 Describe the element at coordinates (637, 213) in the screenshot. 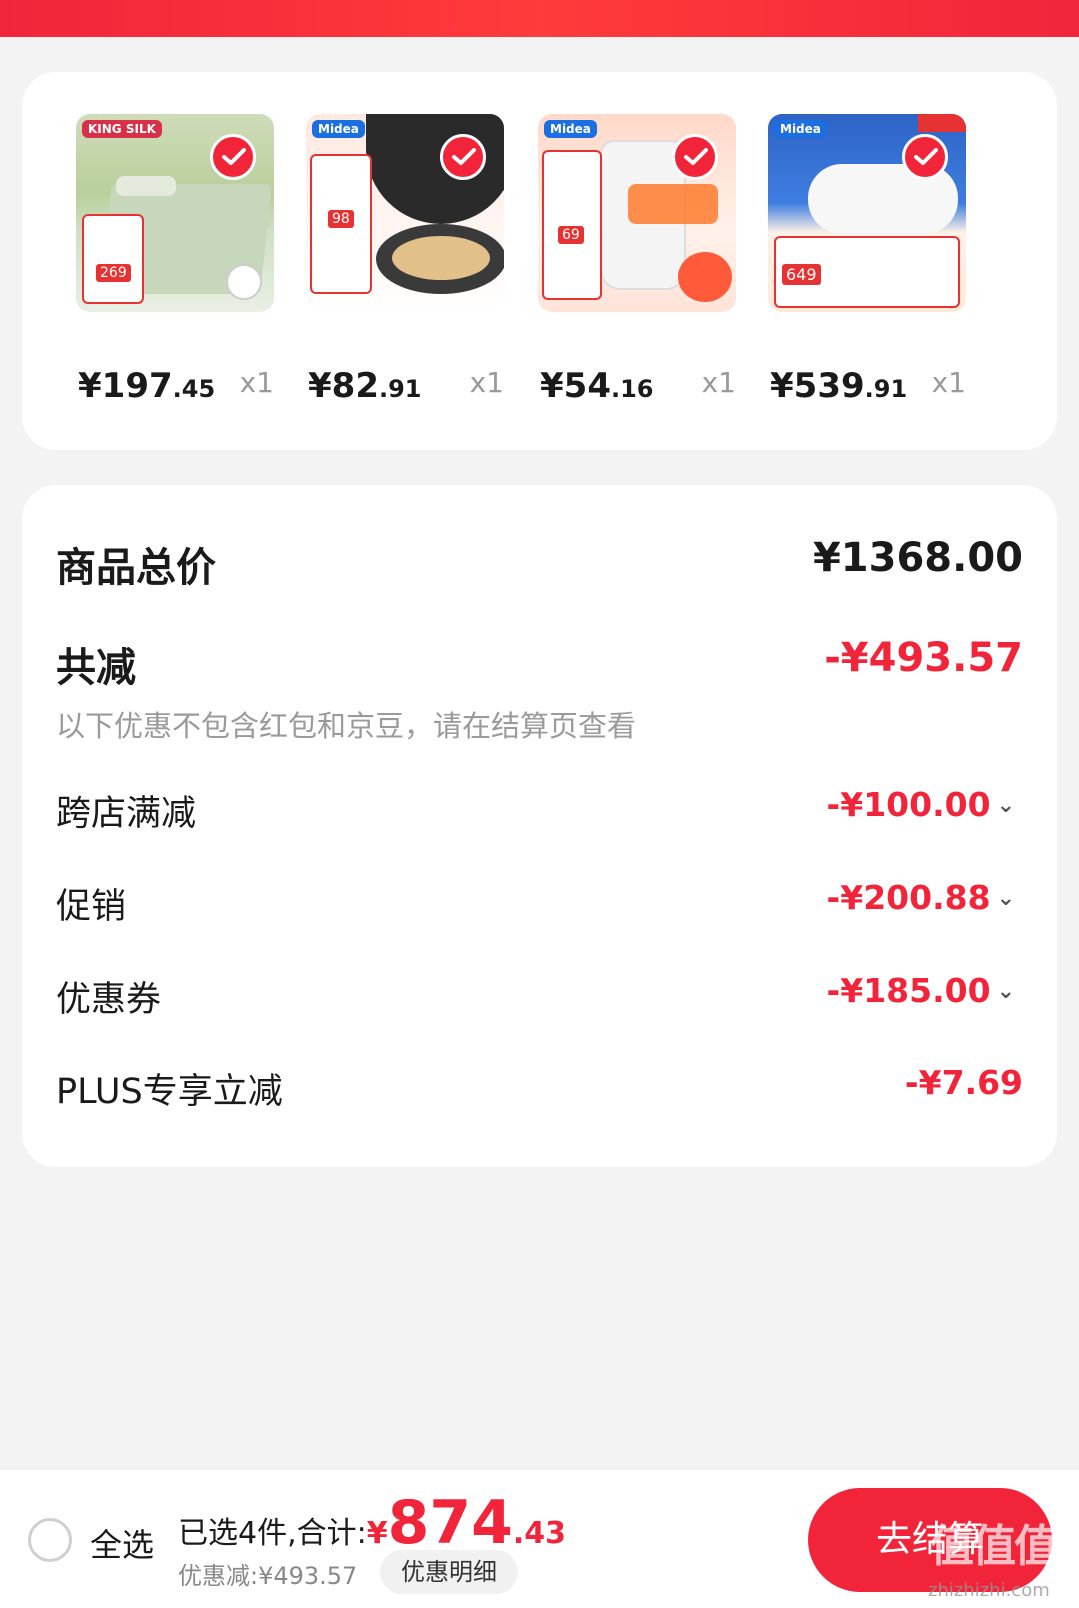

I see `product-thumbnail: Midea 69` at that location.